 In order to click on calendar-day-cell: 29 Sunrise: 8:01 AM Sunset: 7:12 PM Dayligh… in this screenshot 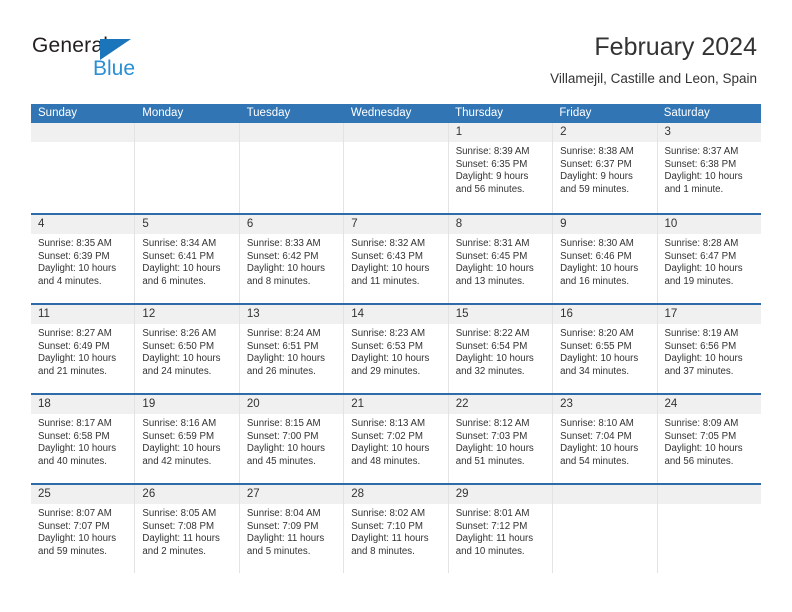, I will do `click(501, 529)`.